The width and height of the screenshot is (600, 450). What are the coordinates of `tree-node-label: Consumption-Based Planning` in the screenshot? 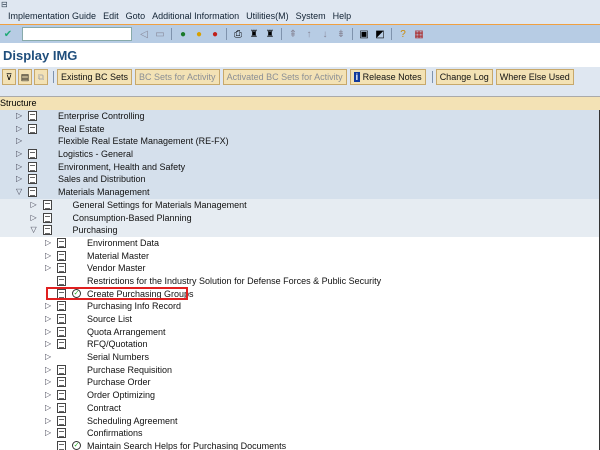 It's located at (132, 218).